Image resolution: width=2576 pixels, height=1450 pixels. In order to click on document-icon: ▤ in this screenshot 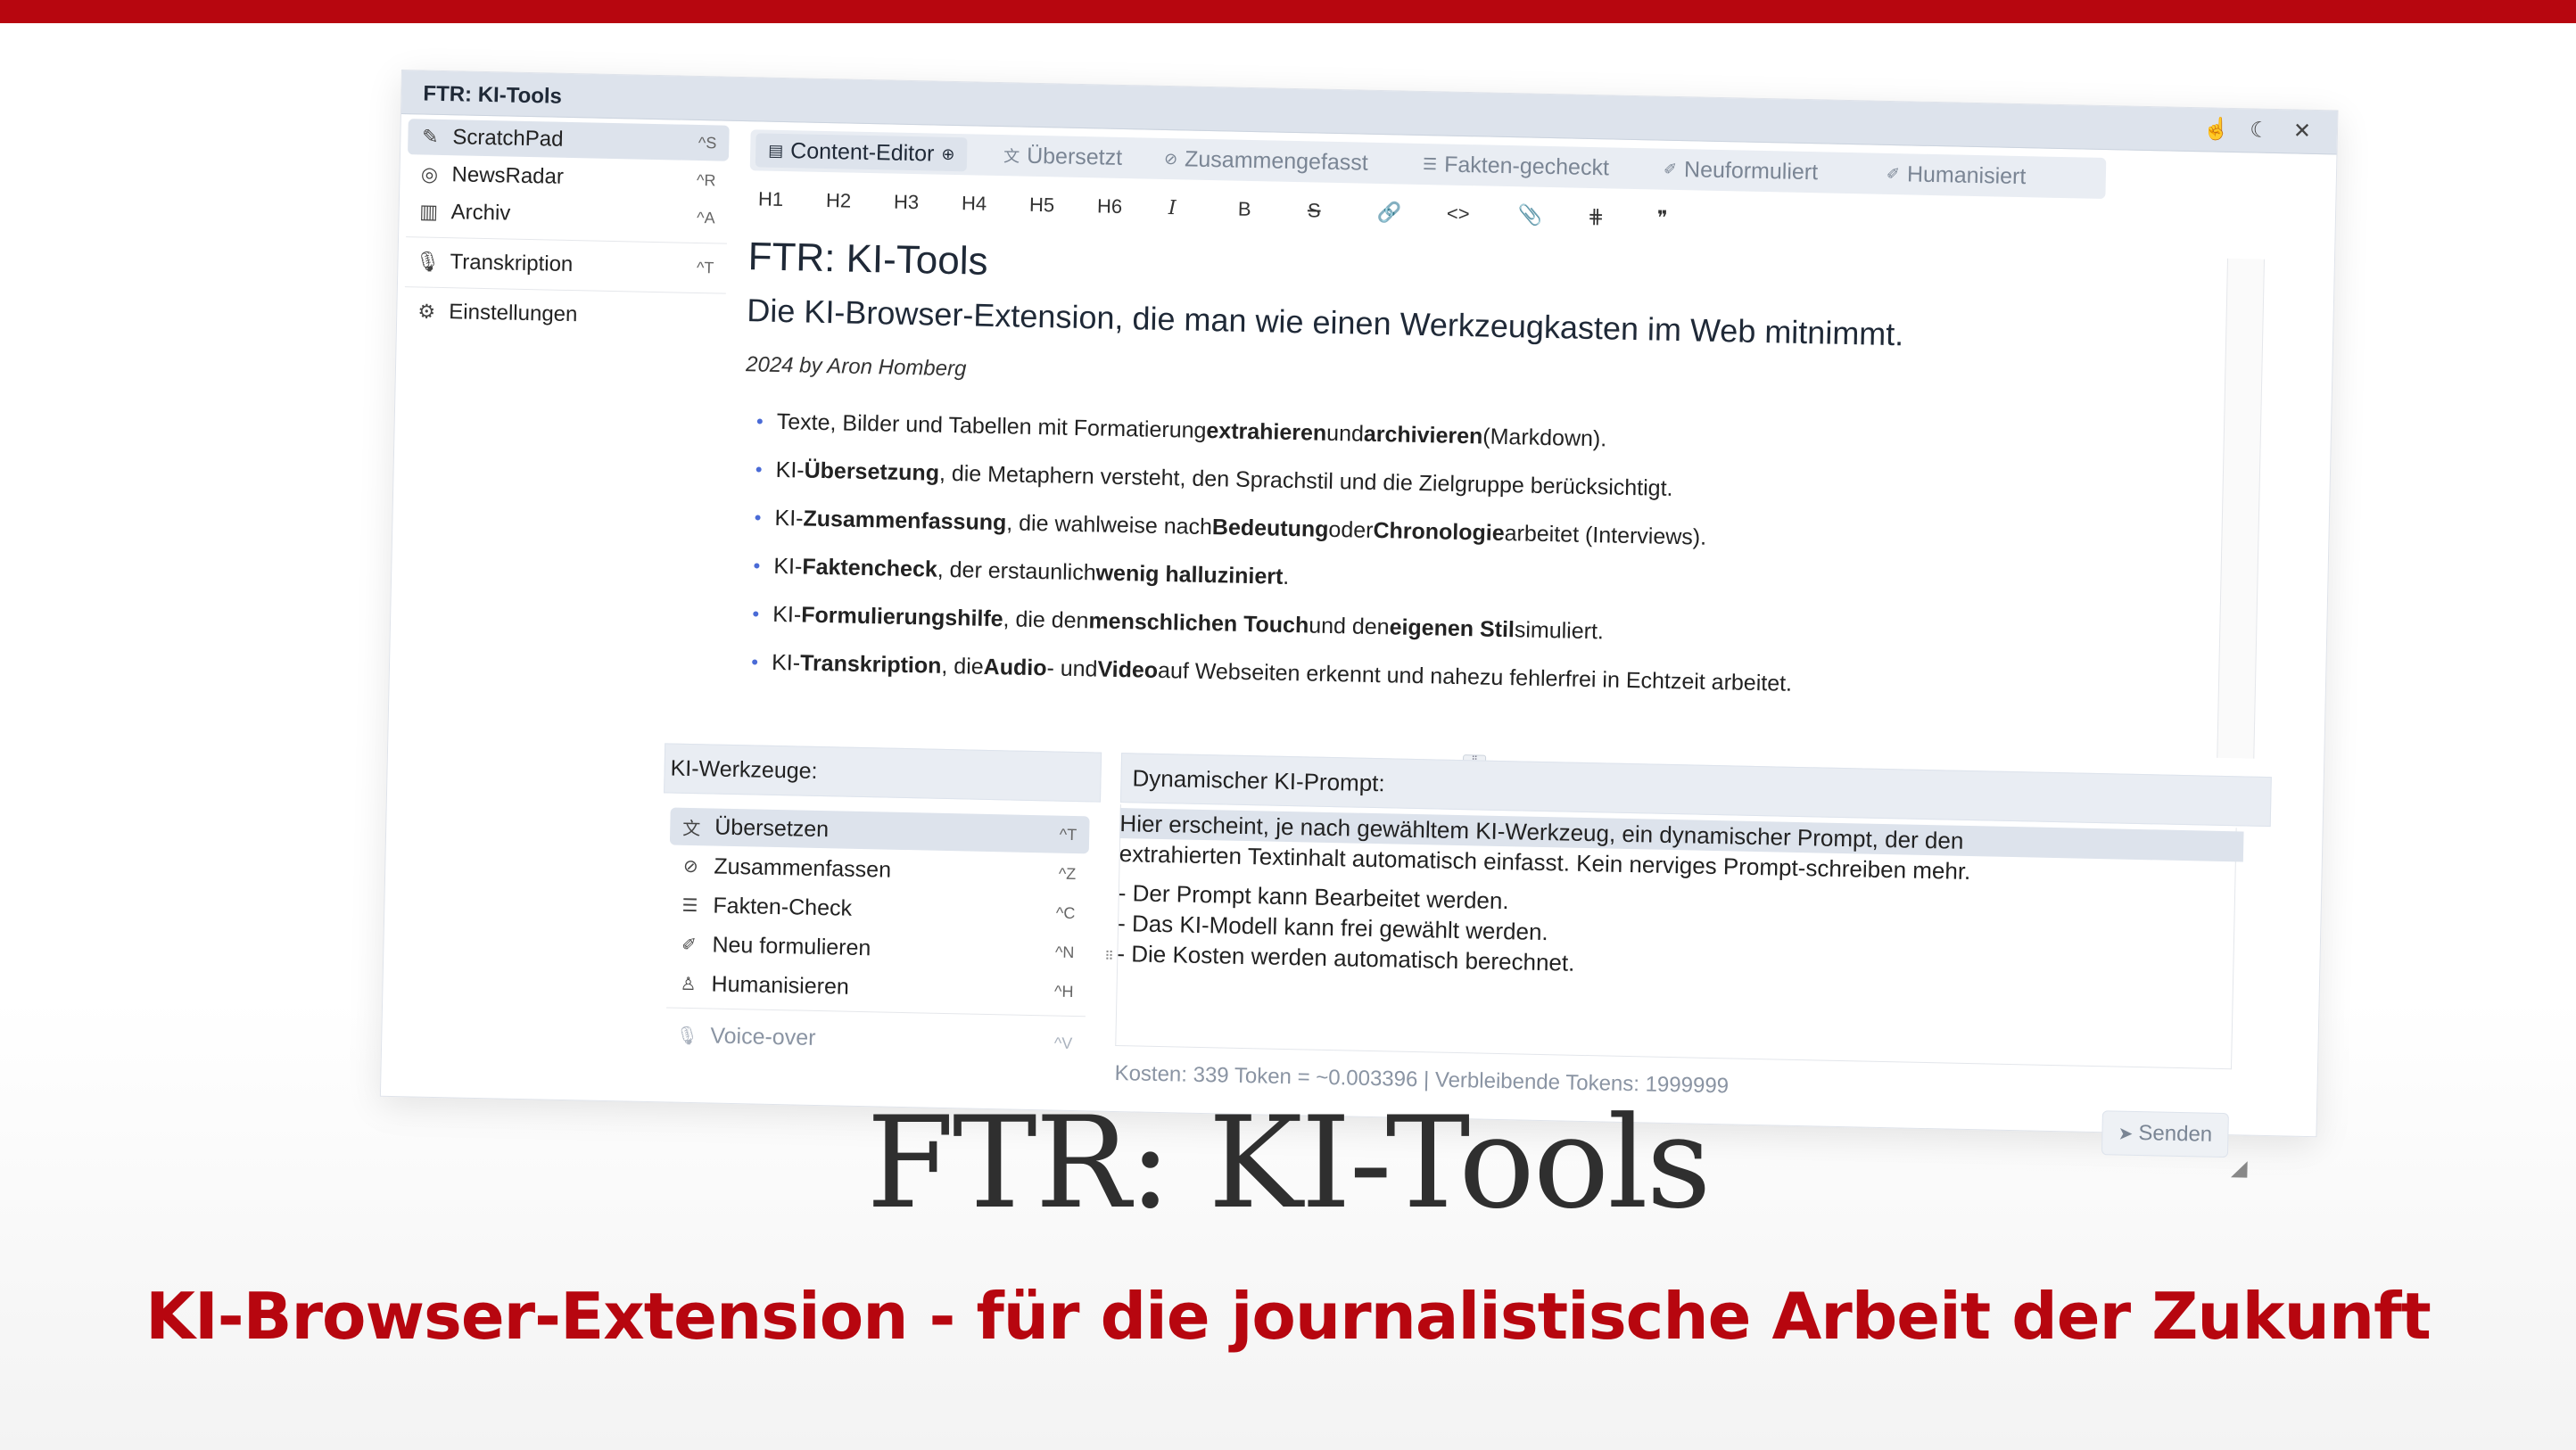, I will do `click(776, 150)`.